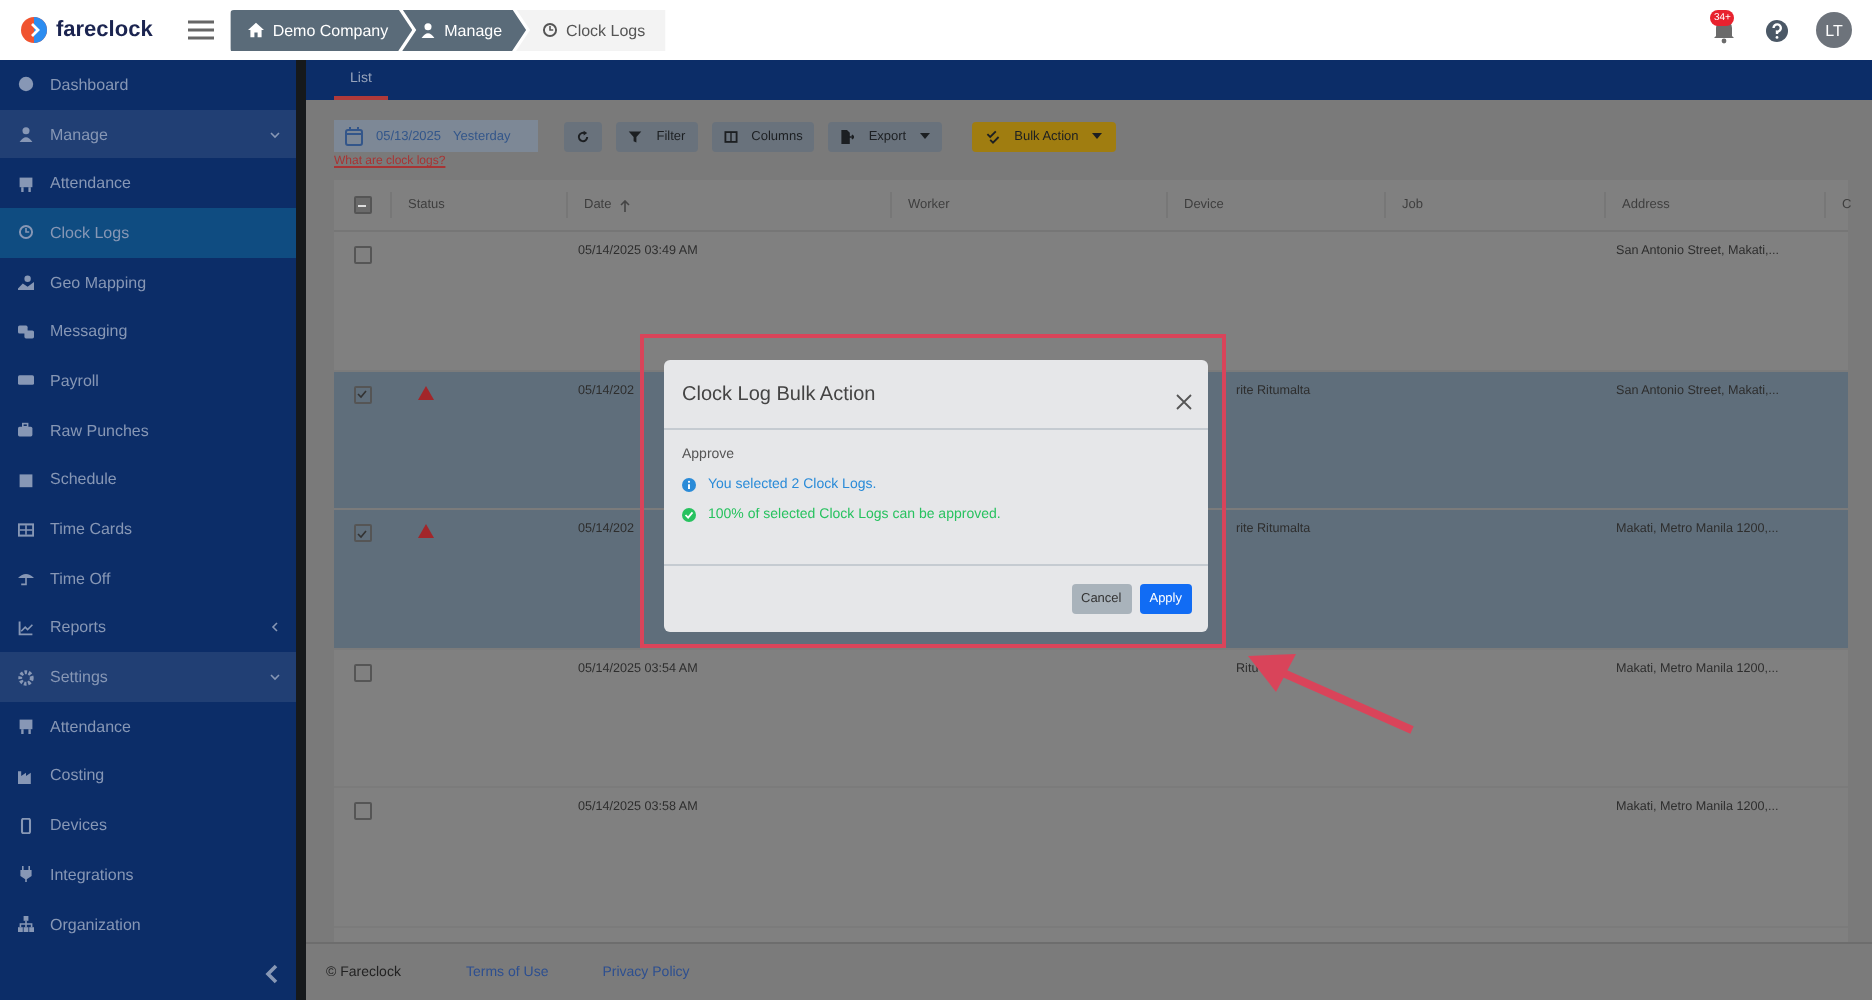  What do you see at coordinates (272, 974) in the screenshot?
I see `collapse-icon` at bounding box center [272, 974].